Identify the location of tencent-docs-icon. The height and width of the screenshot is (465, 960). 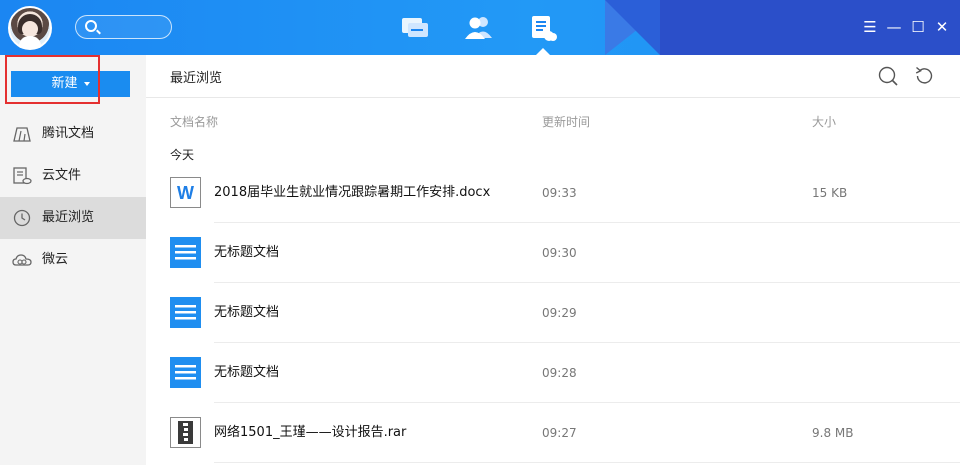
(22, 134).